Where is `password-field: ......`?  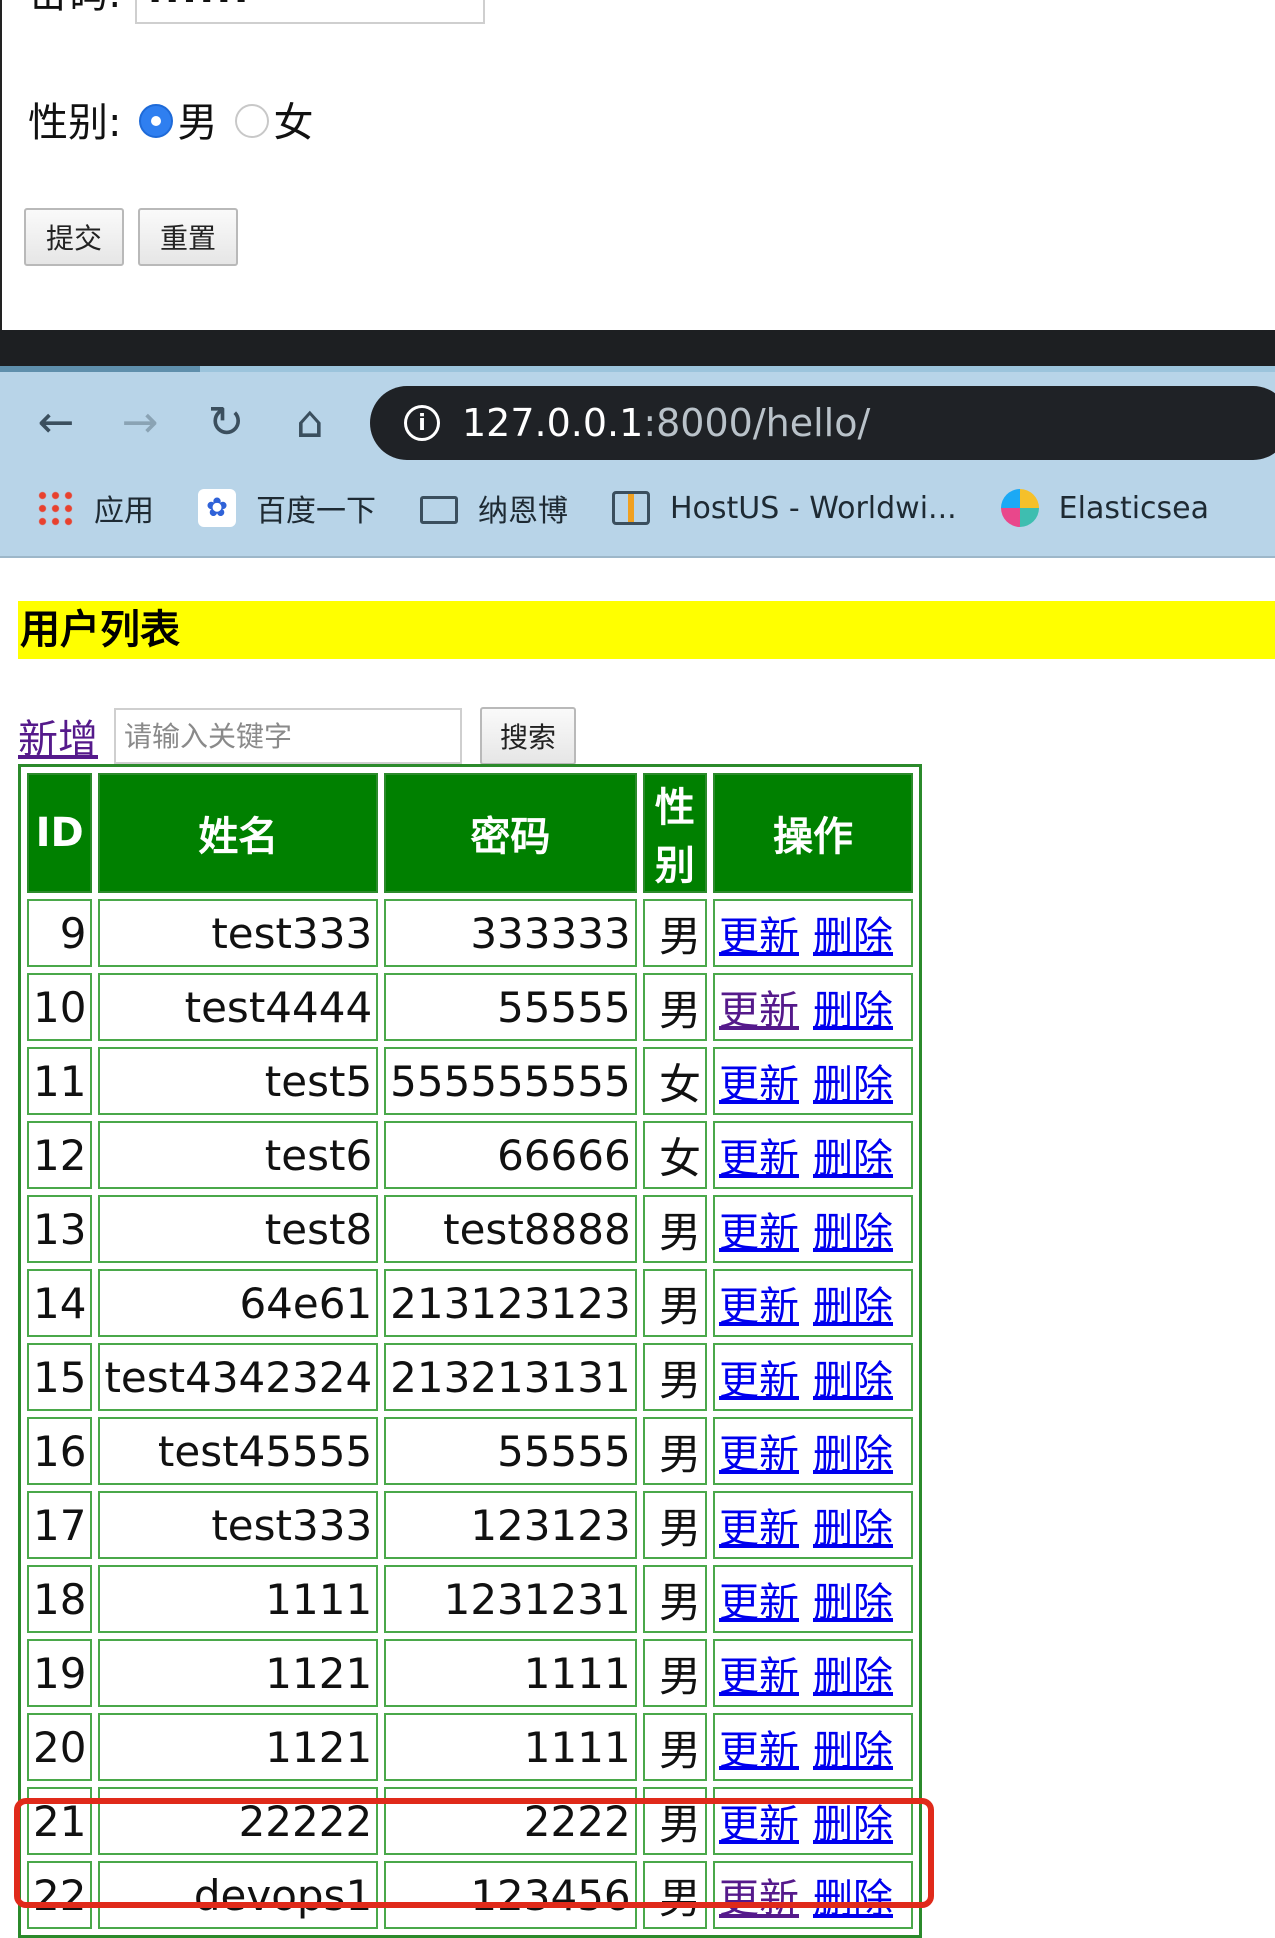 password-field: ...... is located at coordinates (310, 12).